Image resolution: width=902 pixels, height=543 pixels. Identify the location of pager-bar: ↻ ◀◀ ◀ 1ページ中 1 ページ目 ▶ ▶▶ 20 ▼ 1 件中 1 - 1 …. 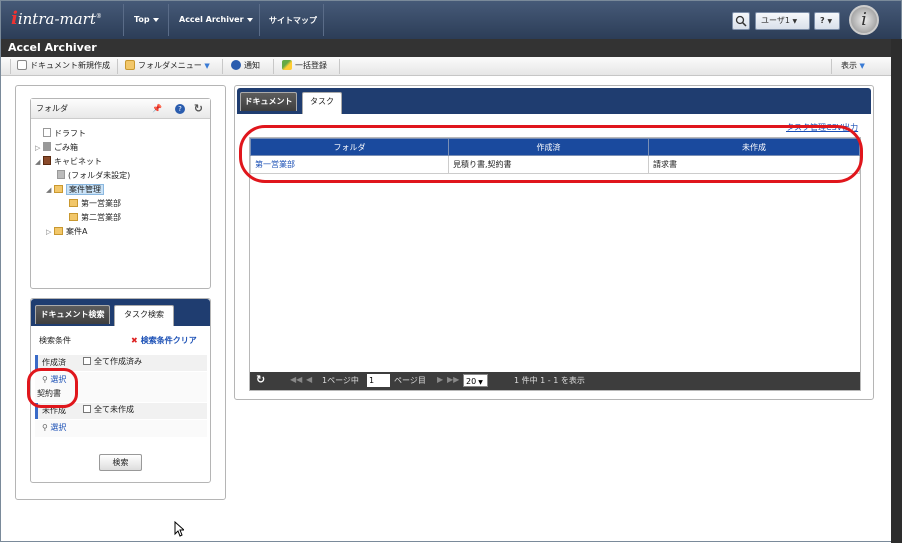
(555, 381).